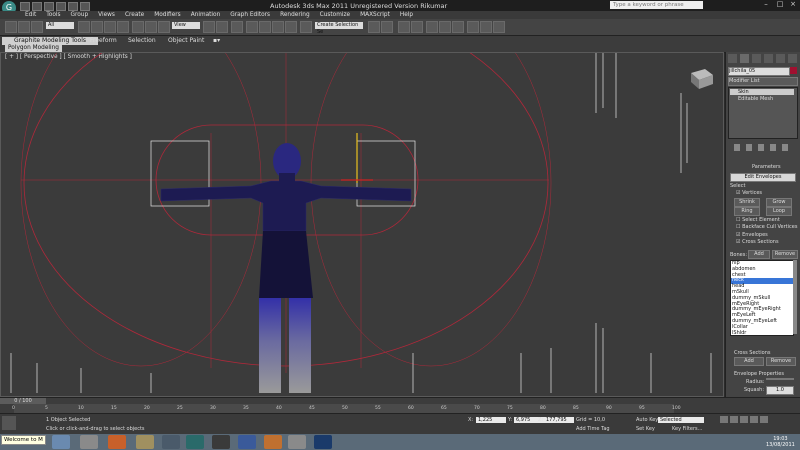 This screenshot has height=450, width=800. Describe the element at coordinates (273, 442) in the screenshot. I see `archive-icon` at that location.